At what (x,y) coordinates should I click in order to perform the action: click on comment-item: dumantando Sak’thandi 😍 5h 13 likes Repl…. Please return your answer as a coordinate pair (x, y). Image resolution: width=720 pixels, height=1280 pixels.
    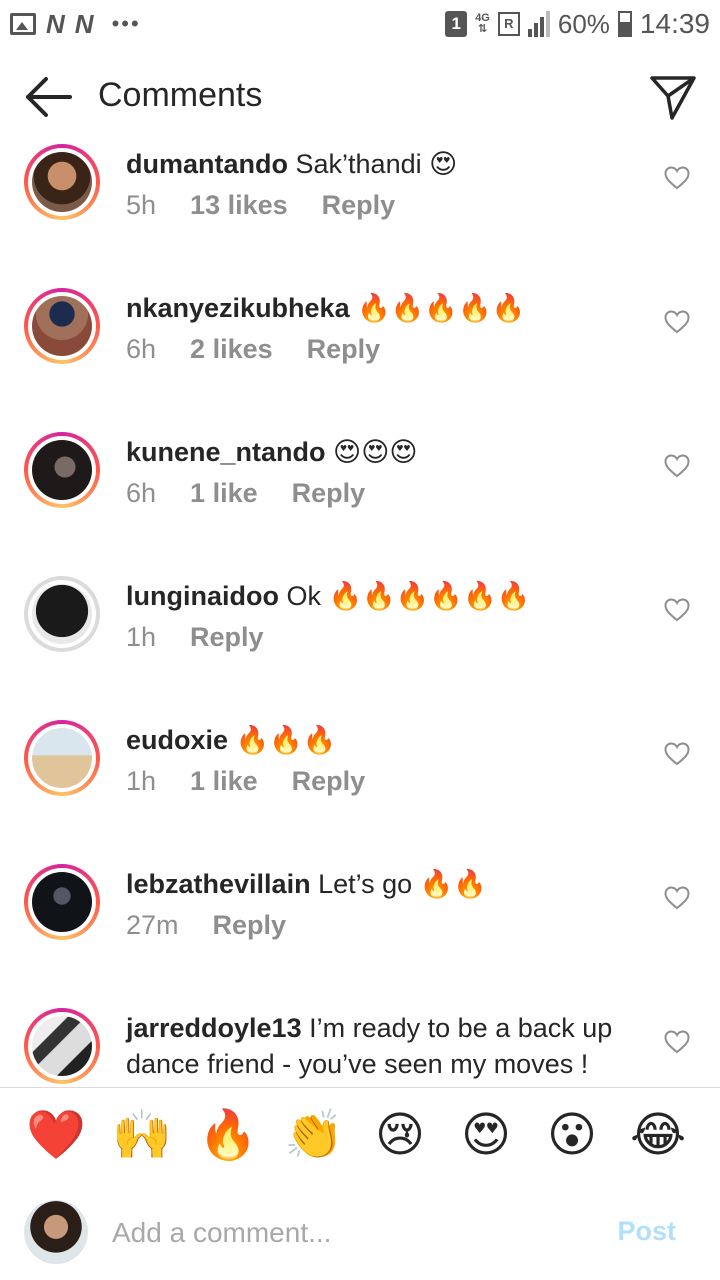
    Looking at the image, I should click on (360, 216).